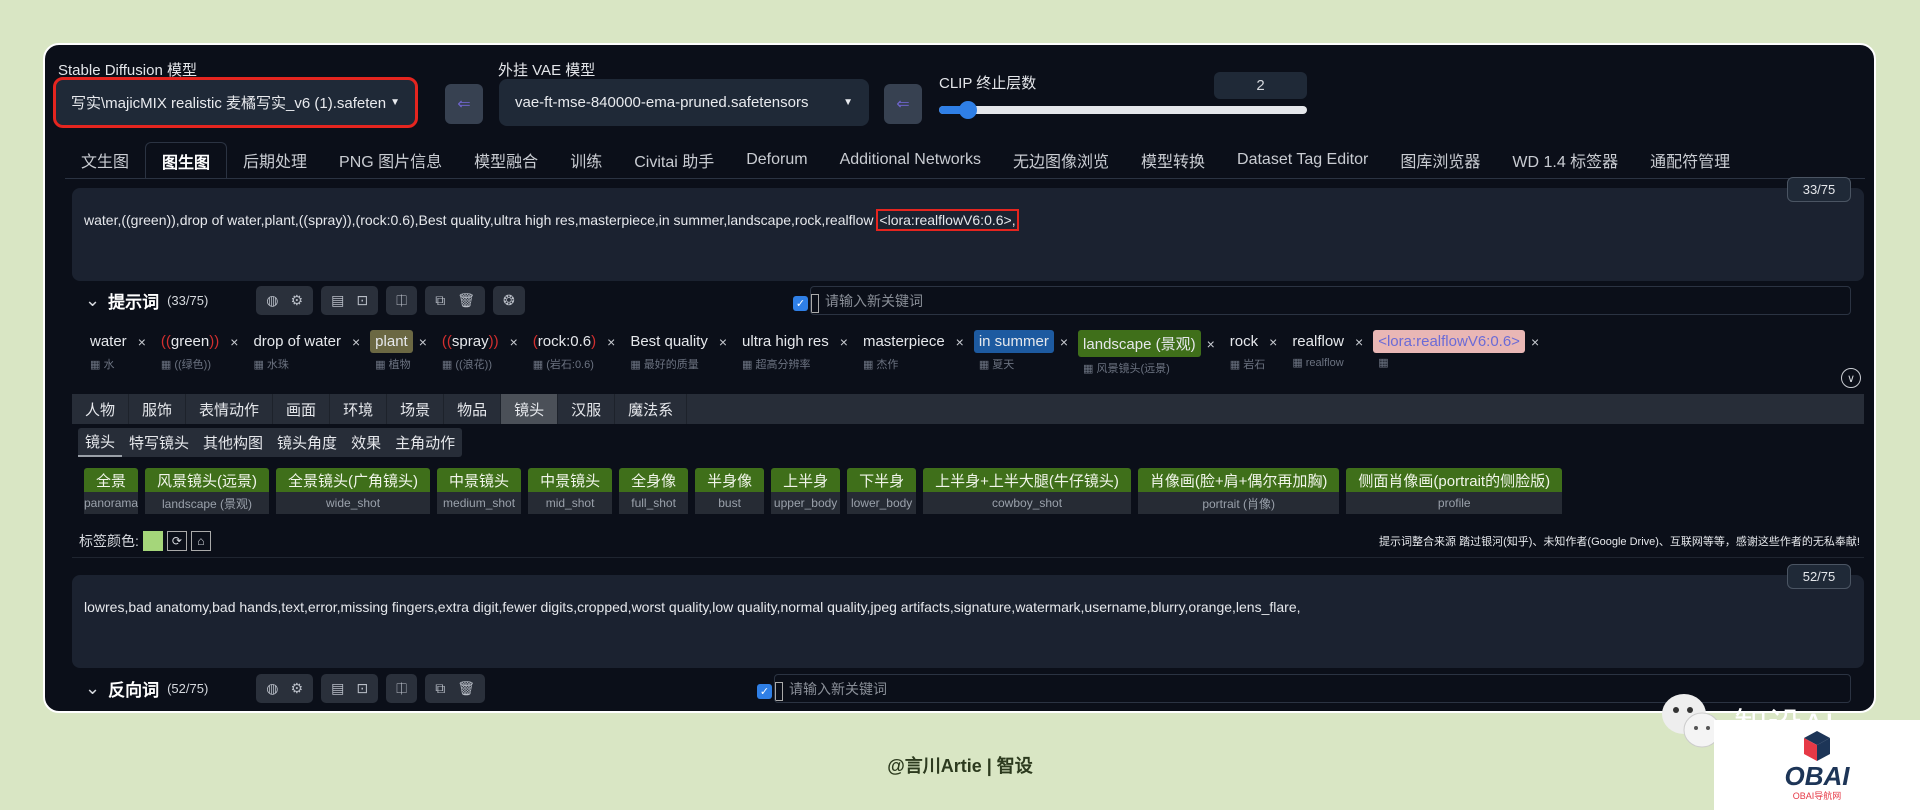 This screenshot has height=810, width=1920. Describe the element at coordinates (1440, 160) in the screenshot. I see `tab-item: 图库浏览器` at that location.